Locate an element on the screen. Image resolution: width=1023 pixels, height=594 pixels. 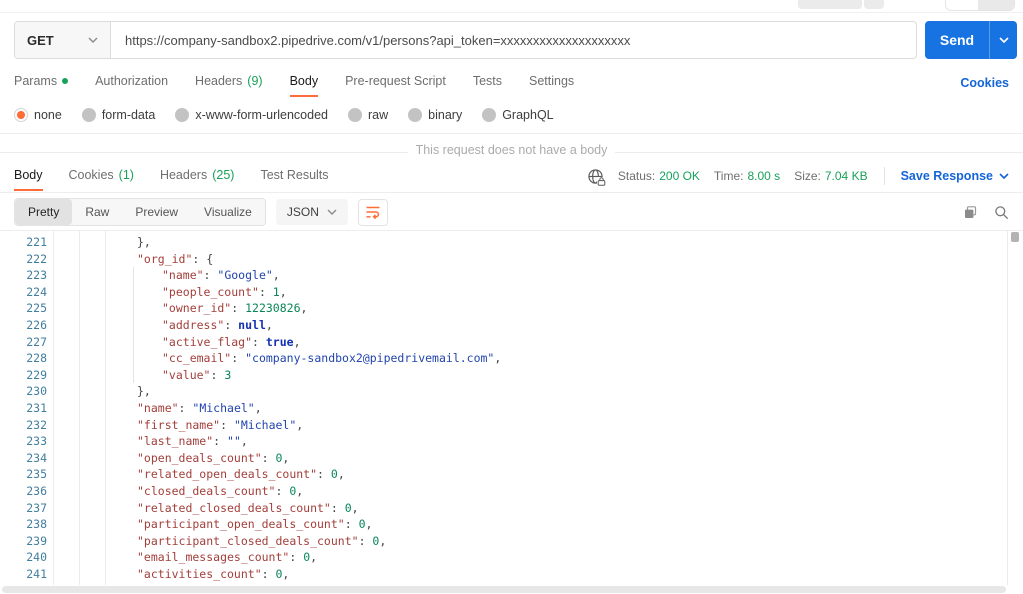
token-b: true is located at coordinates (279, 341).